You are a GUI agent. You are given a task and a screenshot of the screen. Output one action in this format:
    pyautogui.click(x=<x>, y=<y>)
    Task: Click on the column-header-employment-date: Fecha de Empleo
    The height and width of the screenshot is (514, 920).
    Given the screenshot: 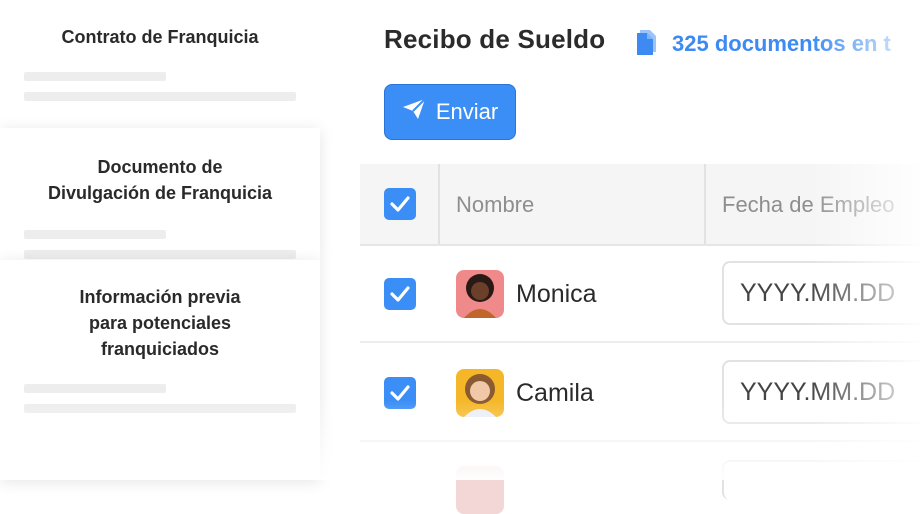 What is the action you would take?
    pyautogui.click(x=808, y=205)
    